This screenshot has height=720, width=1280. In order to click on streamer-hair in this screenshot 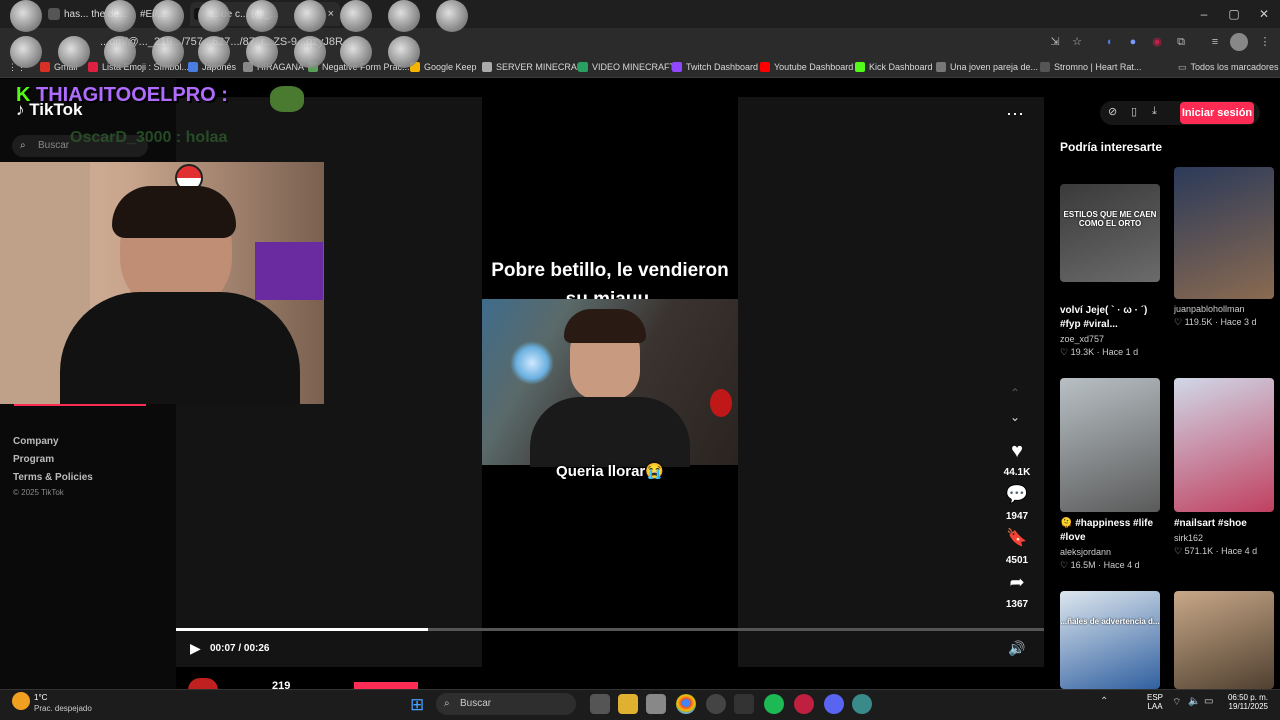, I will do `click(174, 212)`.